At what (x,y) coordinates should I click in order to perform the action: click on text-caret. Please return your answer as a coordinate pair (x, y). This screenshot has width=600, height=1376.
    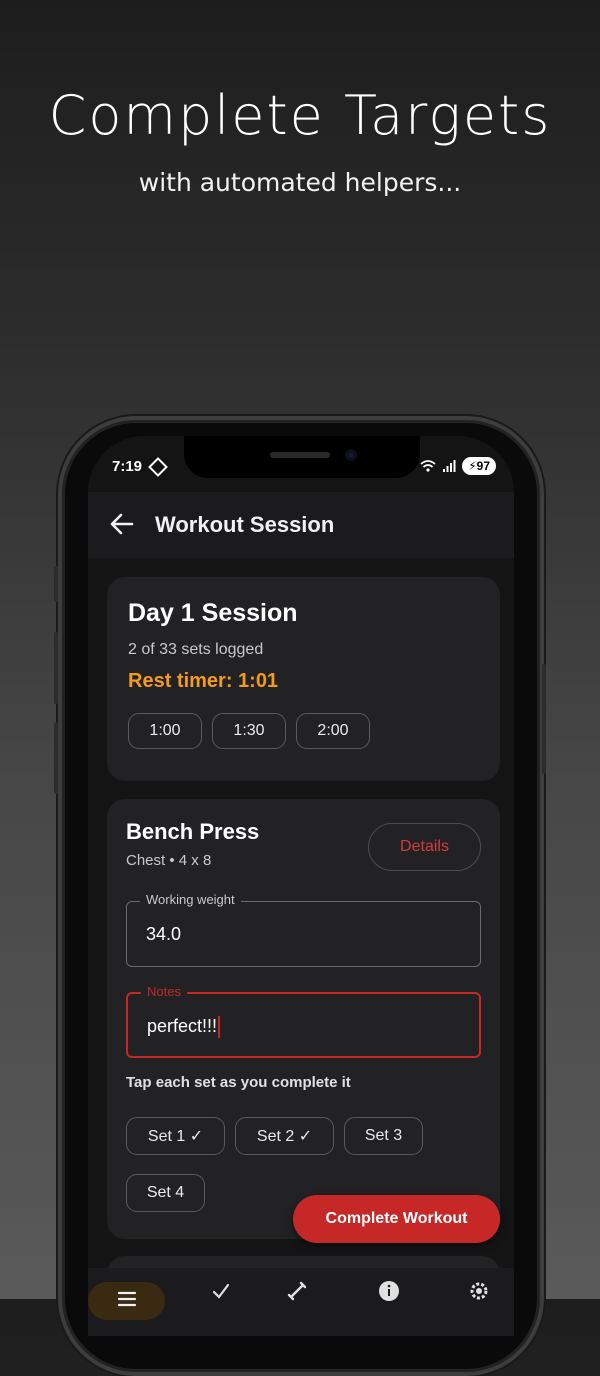
    Looking at the image, I should click on (219, 1027).